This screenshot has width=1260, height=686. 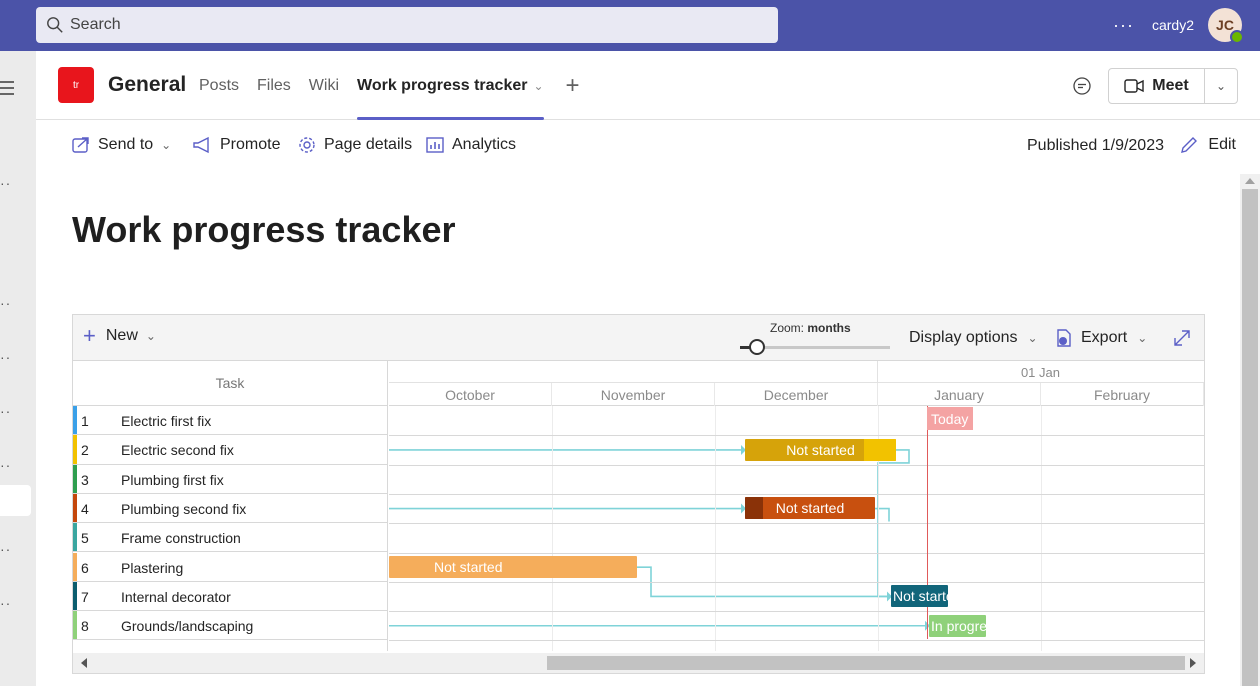 What do you see at coordinates (573, 86) in the screenshot?
I see `add-tab-button: +` at bounding box center [573, 86].